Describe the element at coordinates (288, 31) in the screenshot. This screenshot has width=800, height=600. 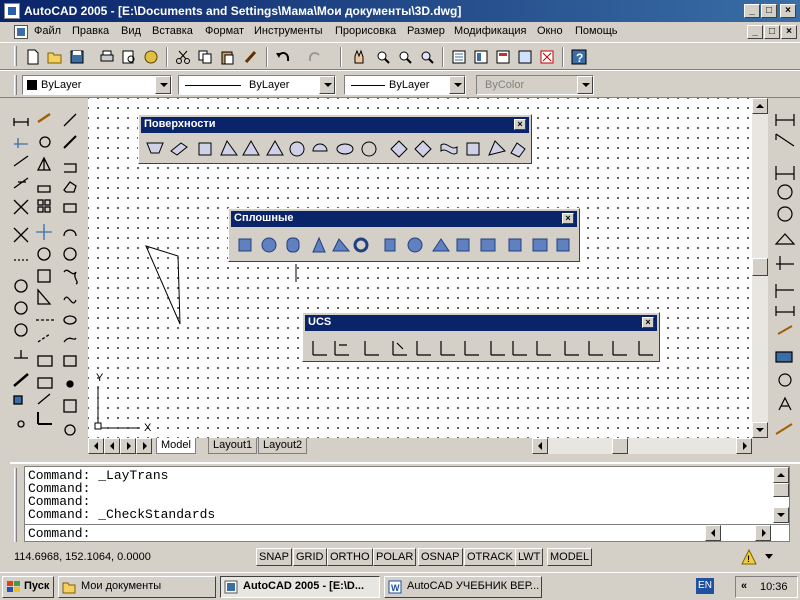
I see `menu-tools: Инструменты` at that location.